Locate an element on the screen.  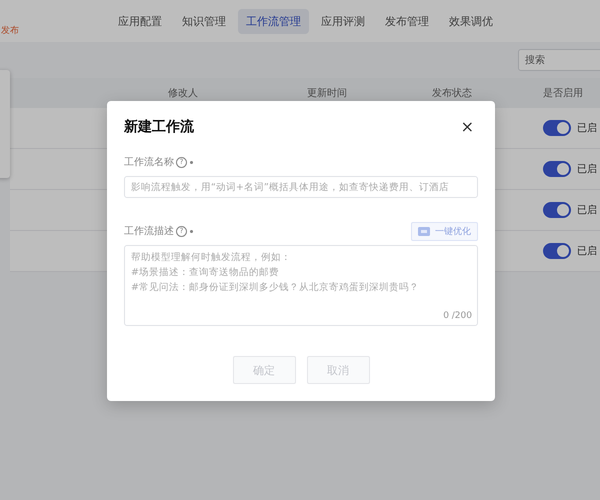
column-header: 更新时间 is located at coordinates (327, 93).